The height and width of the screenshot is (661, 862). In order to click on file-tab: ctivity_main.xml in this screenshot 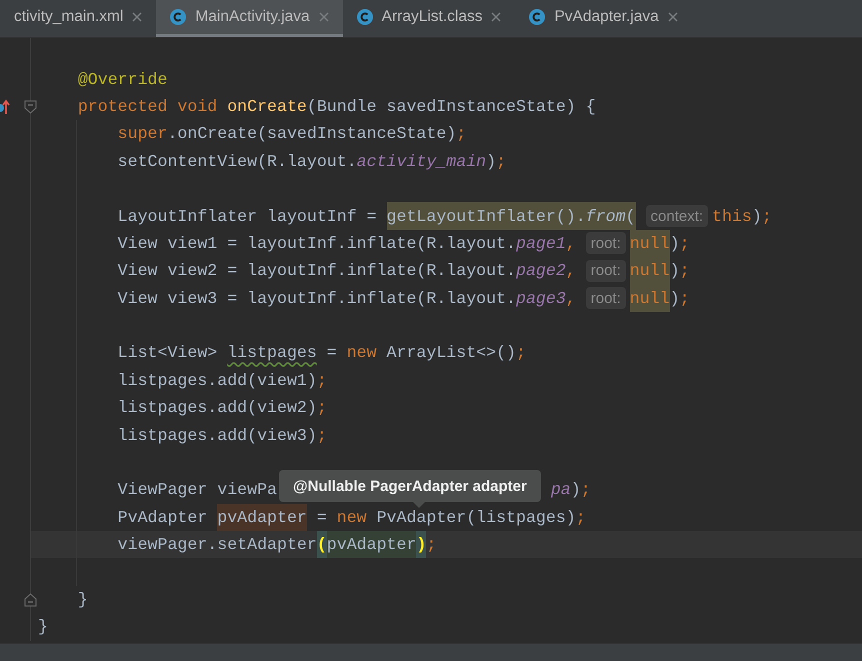, I will do `click(78, 18)`.